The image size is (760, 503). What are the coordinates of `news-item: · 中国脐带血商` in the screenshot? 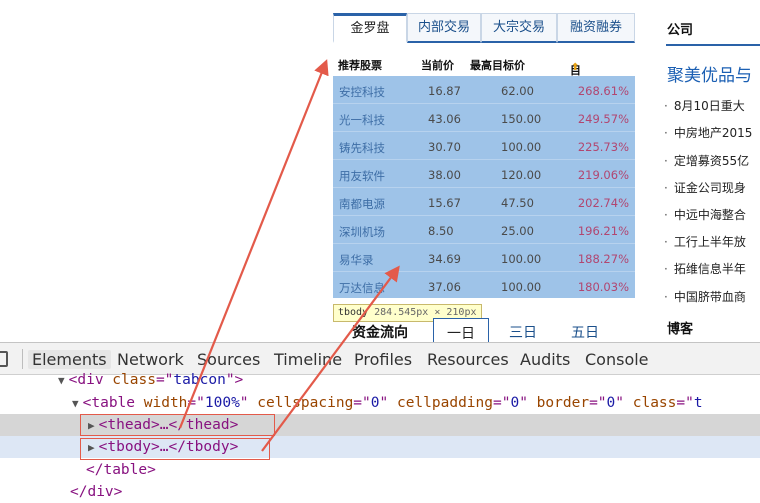 It's located at (703, 296).